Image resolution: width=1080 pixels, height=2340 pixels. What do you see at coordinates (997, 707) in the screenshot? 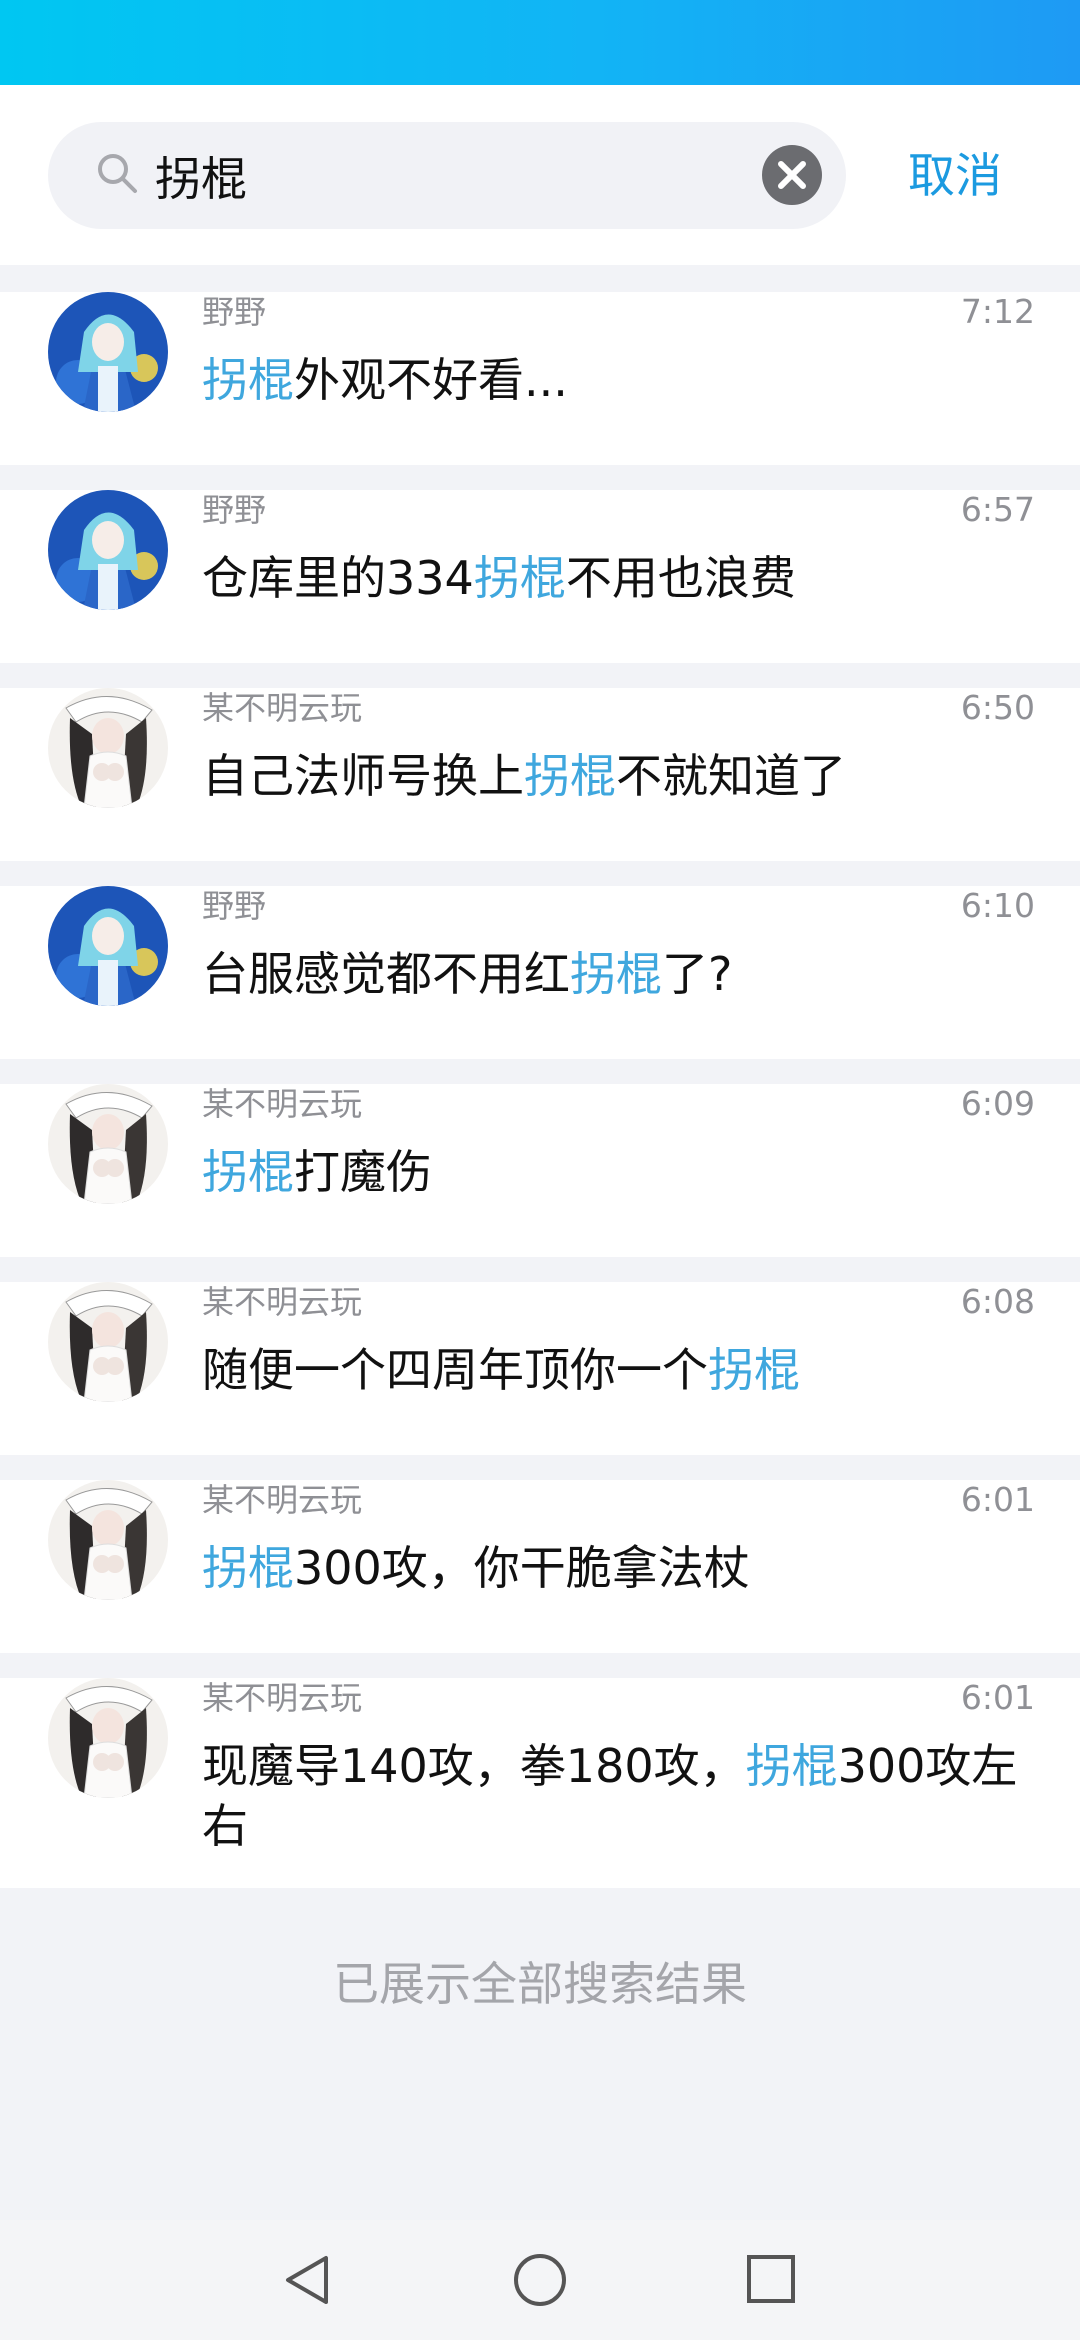
I see `message-time: 6:50` at bounding box center [997, 707].